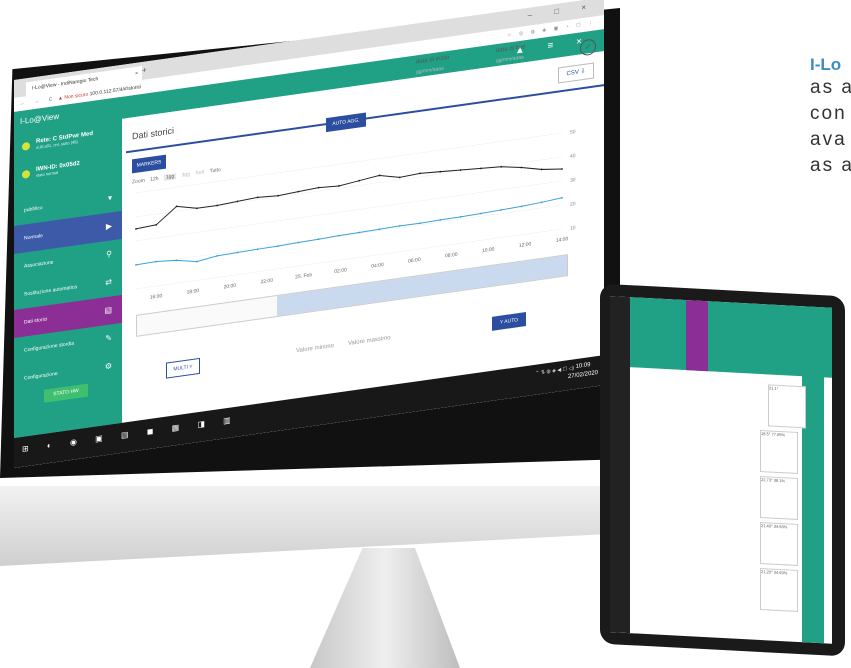 This screenshot has width=851, height=668. I want to click on y-tick-label: 30, so click(573, 180).